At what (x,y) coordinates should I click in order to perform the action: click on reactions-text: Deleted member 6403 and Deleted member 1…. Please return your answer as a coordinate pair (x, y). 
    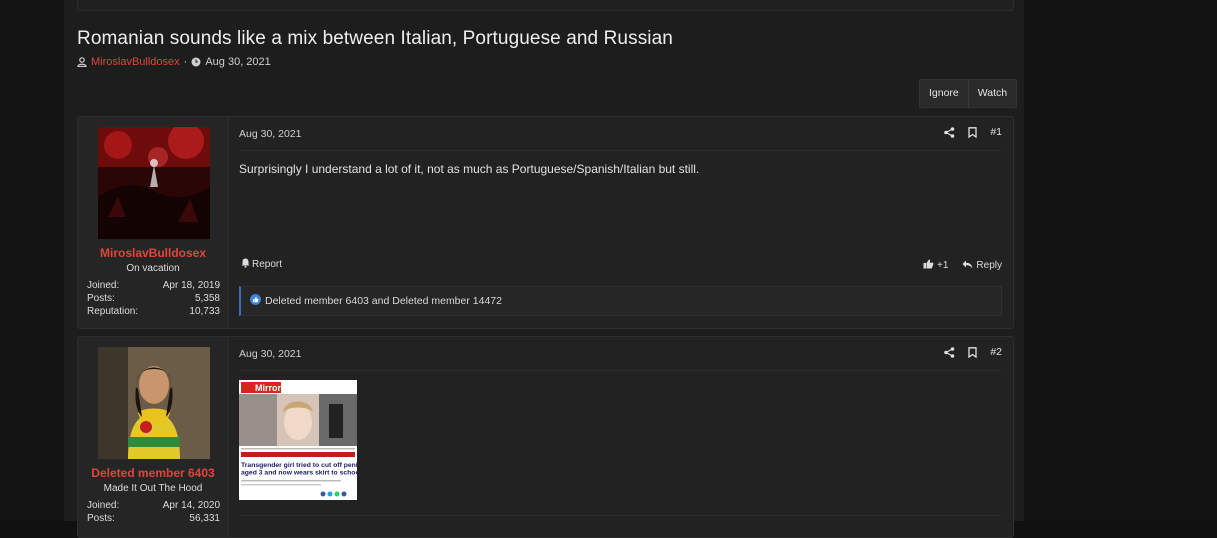
    Looking at the image, I should click on (383, 301).